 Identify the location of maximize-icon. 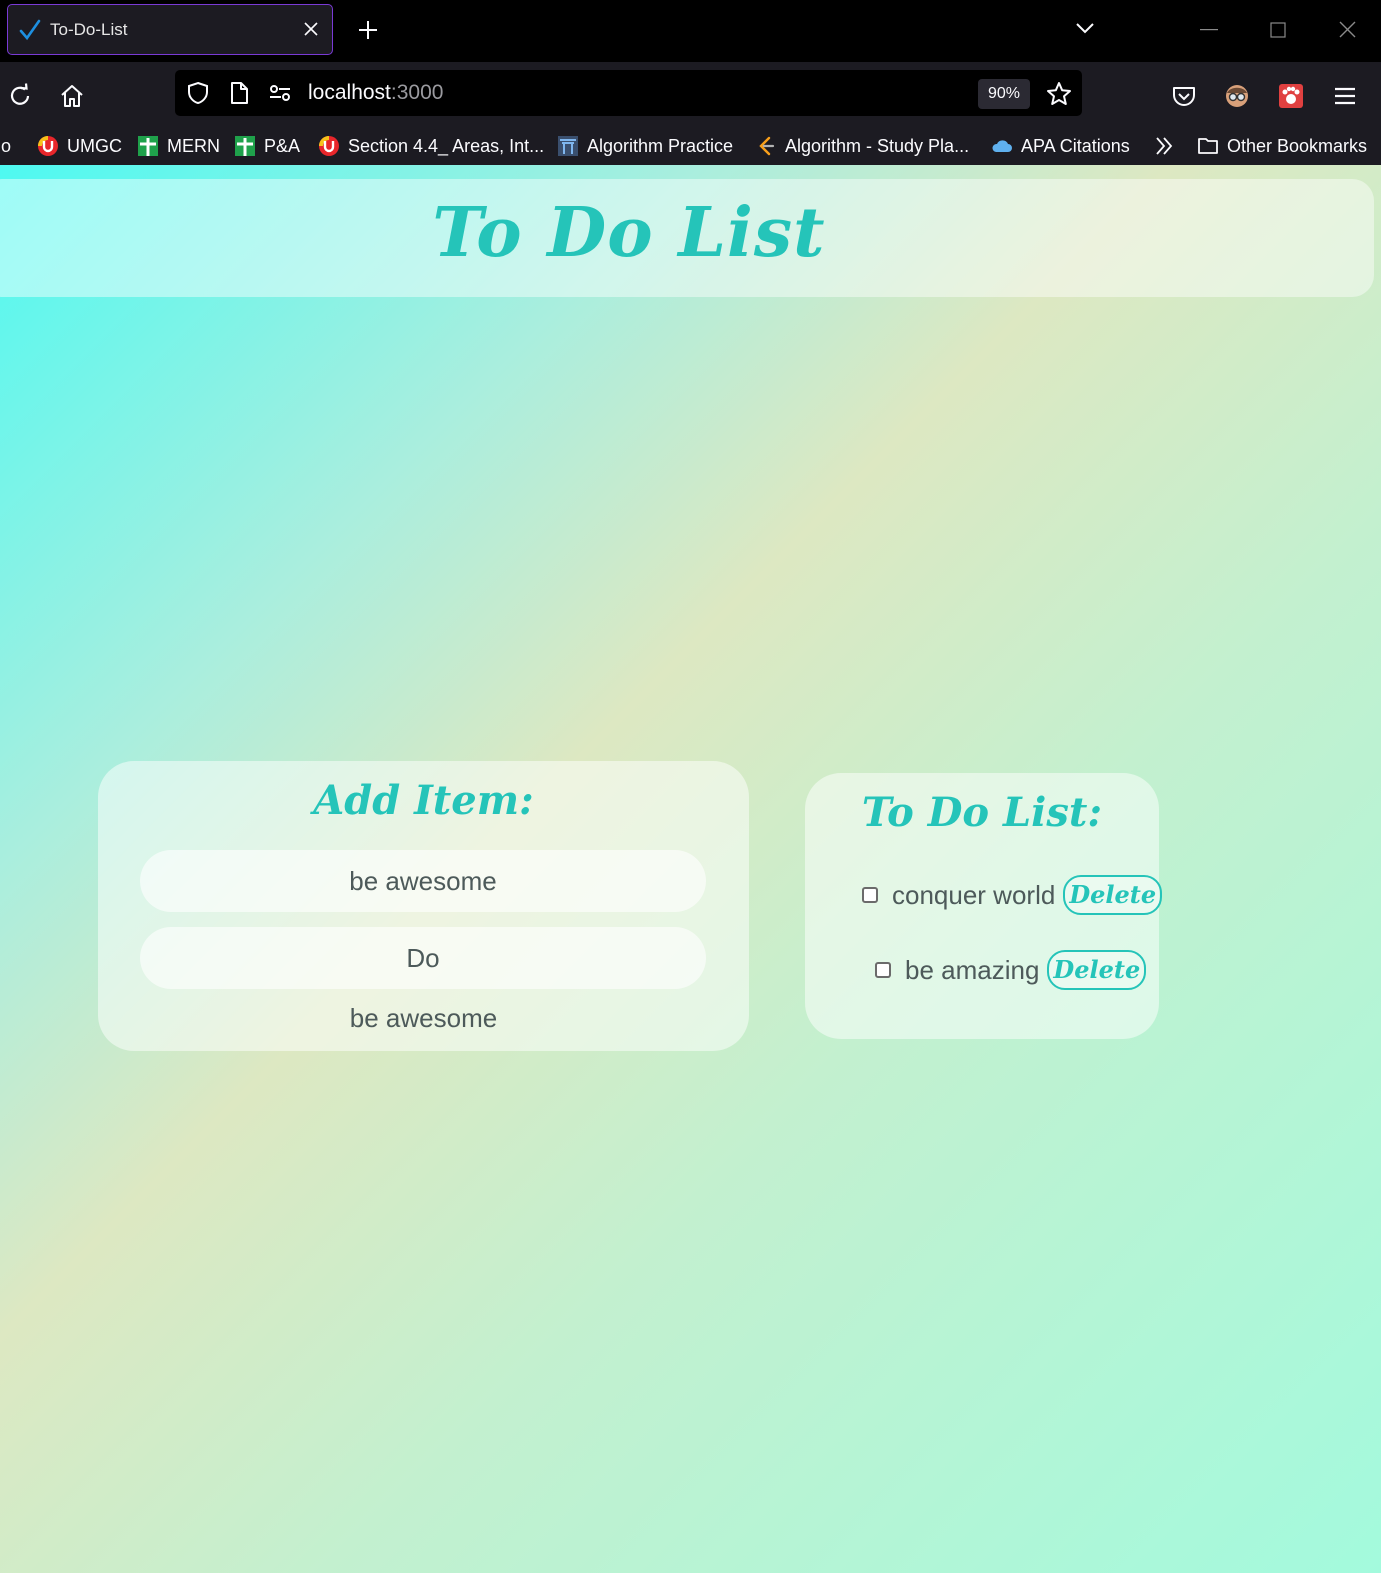
(1278, 30).